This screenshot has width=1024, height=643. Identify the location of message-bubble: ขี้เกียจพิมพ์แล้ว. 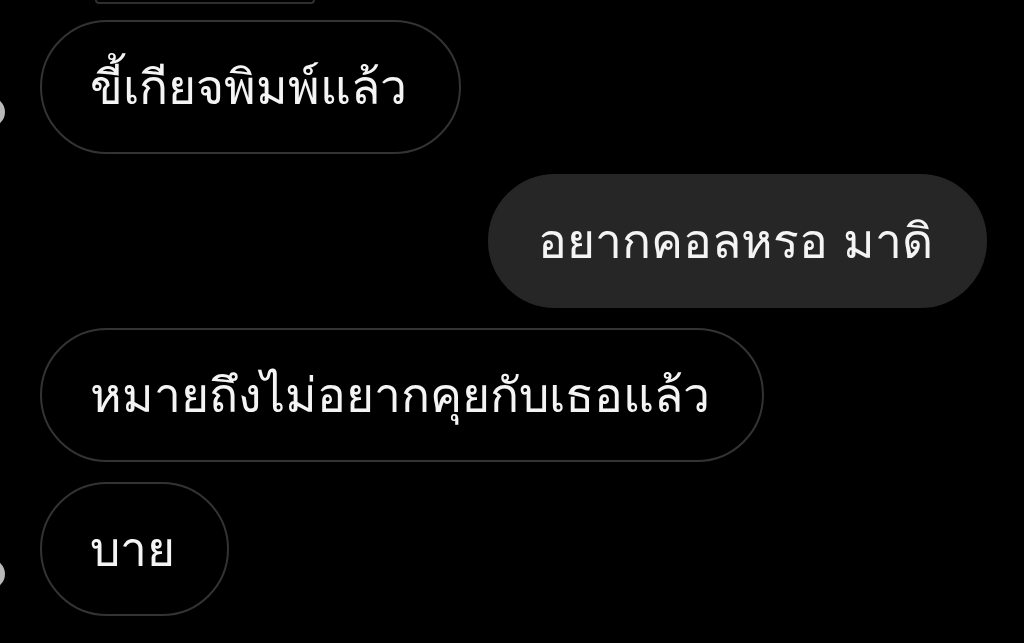
(250, 87).